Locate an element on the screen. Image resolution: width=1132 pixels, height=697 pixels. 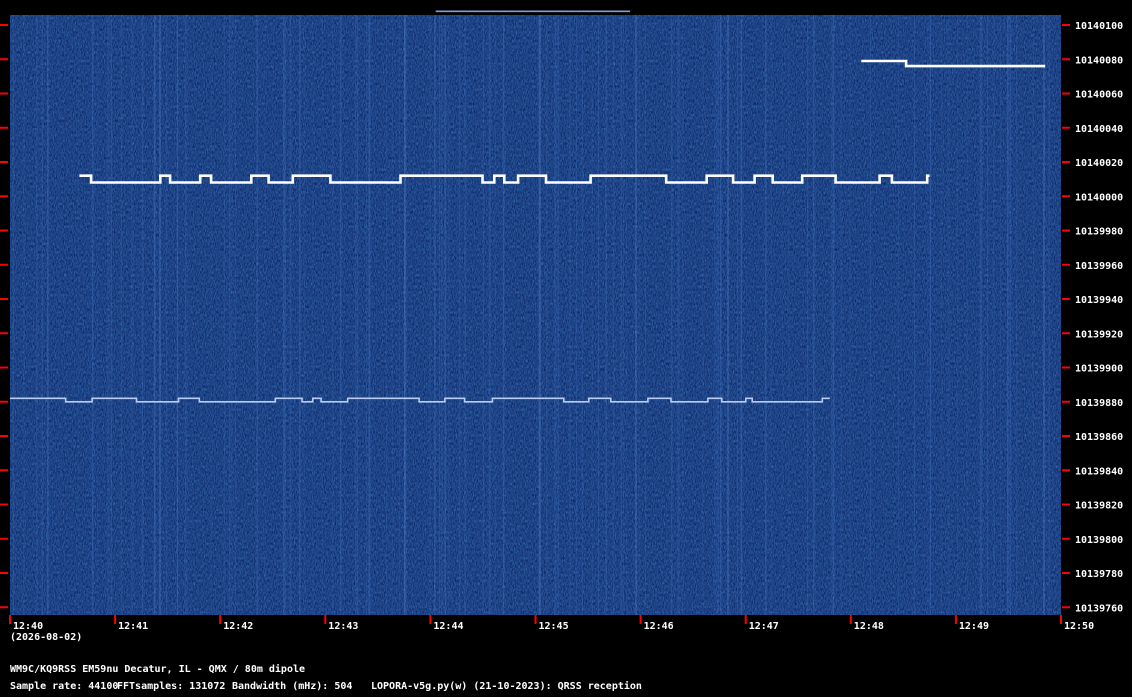
x-tick-label: 12:43 is located at coordinates (343, 626).